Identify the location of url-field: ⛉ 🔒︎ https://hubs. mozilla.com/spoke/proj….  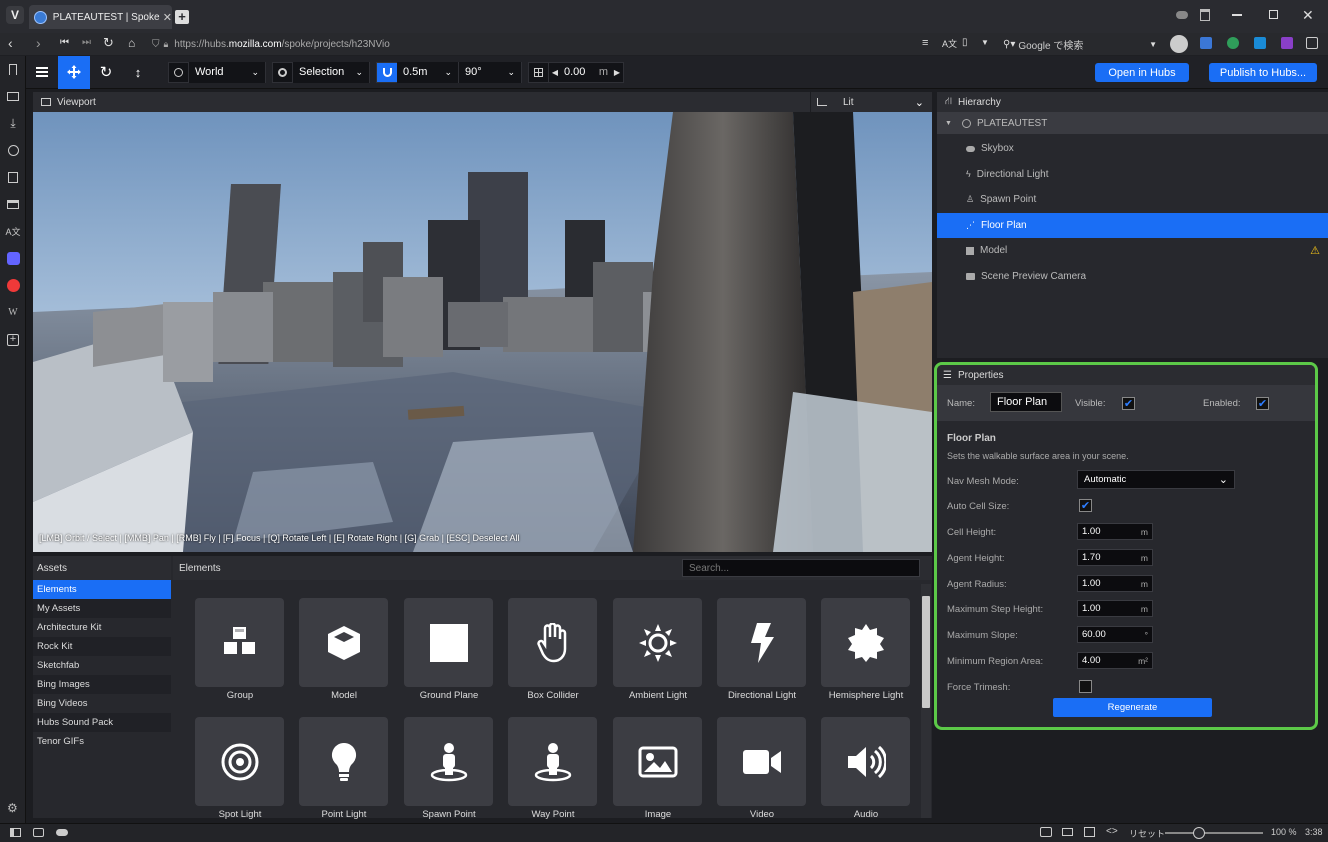
(572, 44).